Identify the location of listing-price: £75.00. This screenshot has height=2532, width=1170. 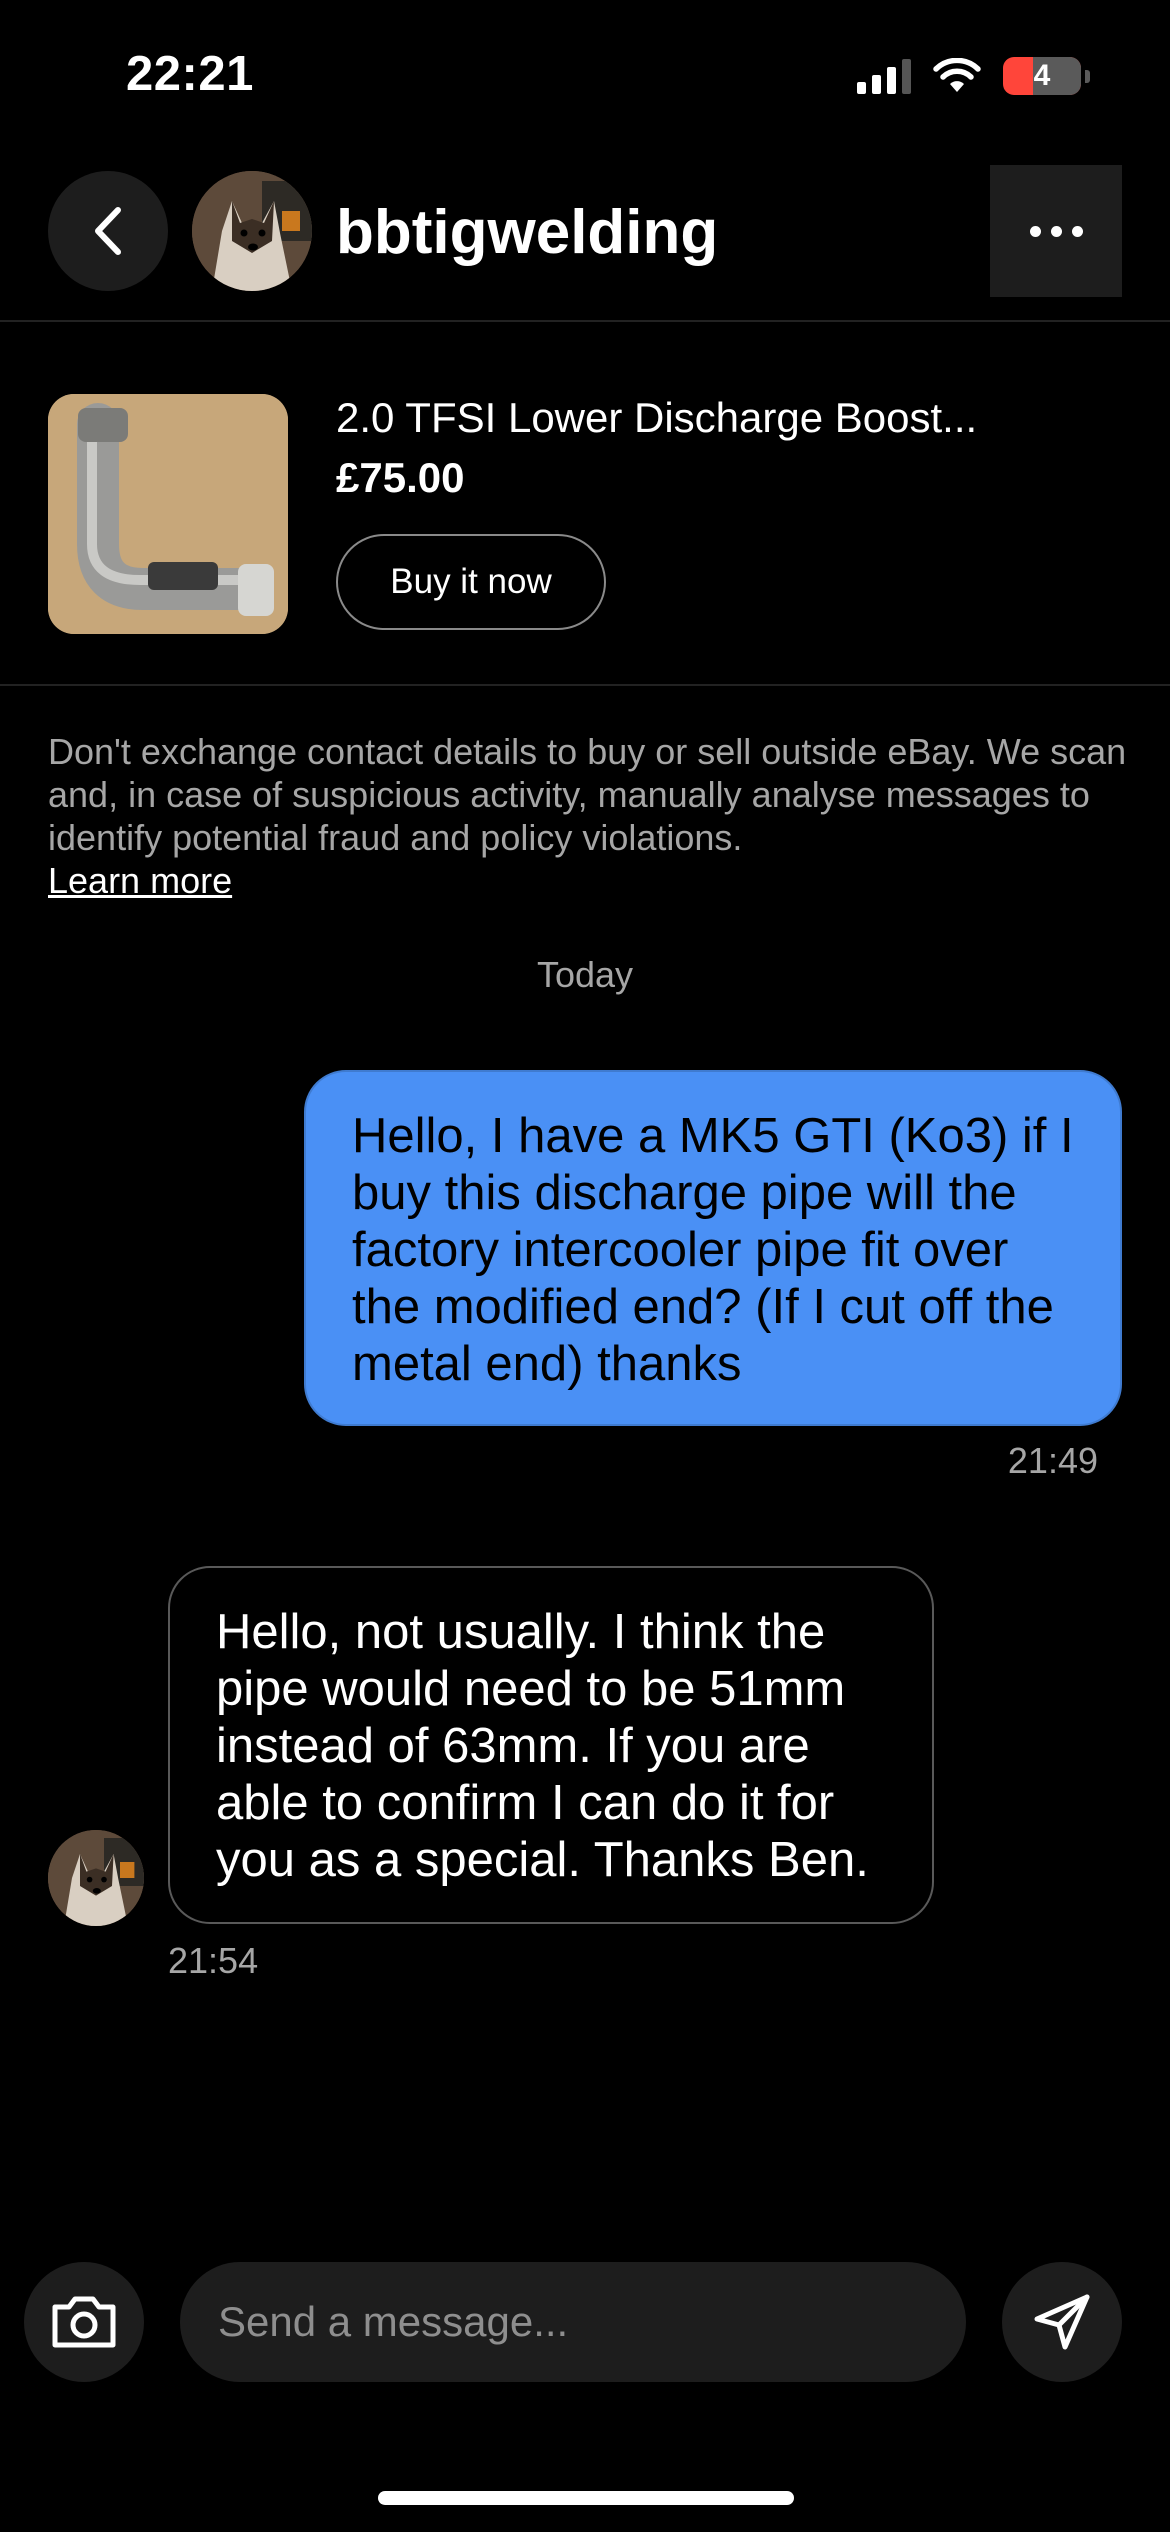
(400, 477).